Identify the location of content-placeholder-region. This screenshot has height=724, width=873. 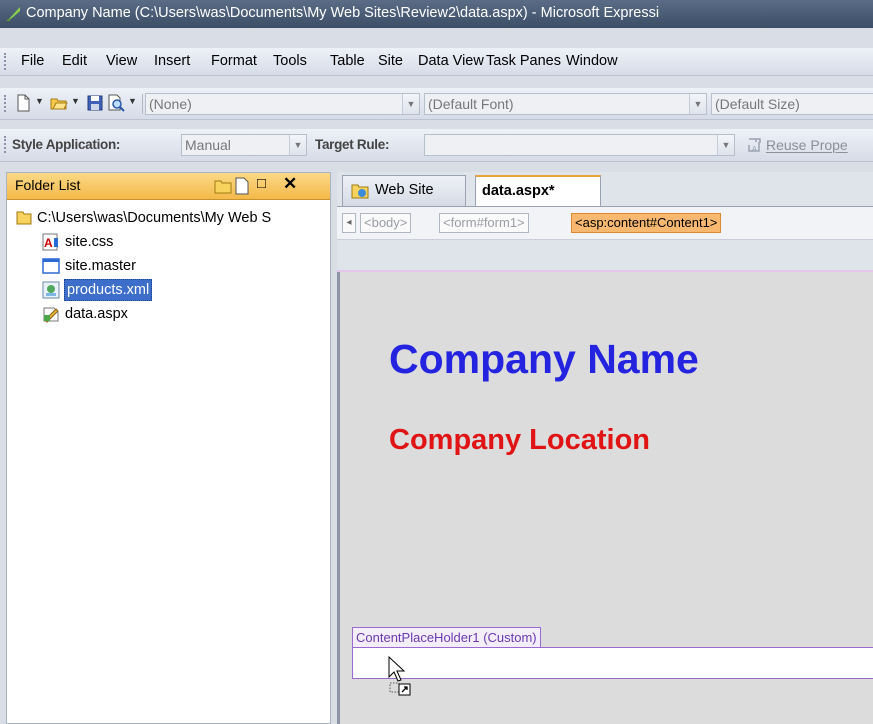
(612, 663).